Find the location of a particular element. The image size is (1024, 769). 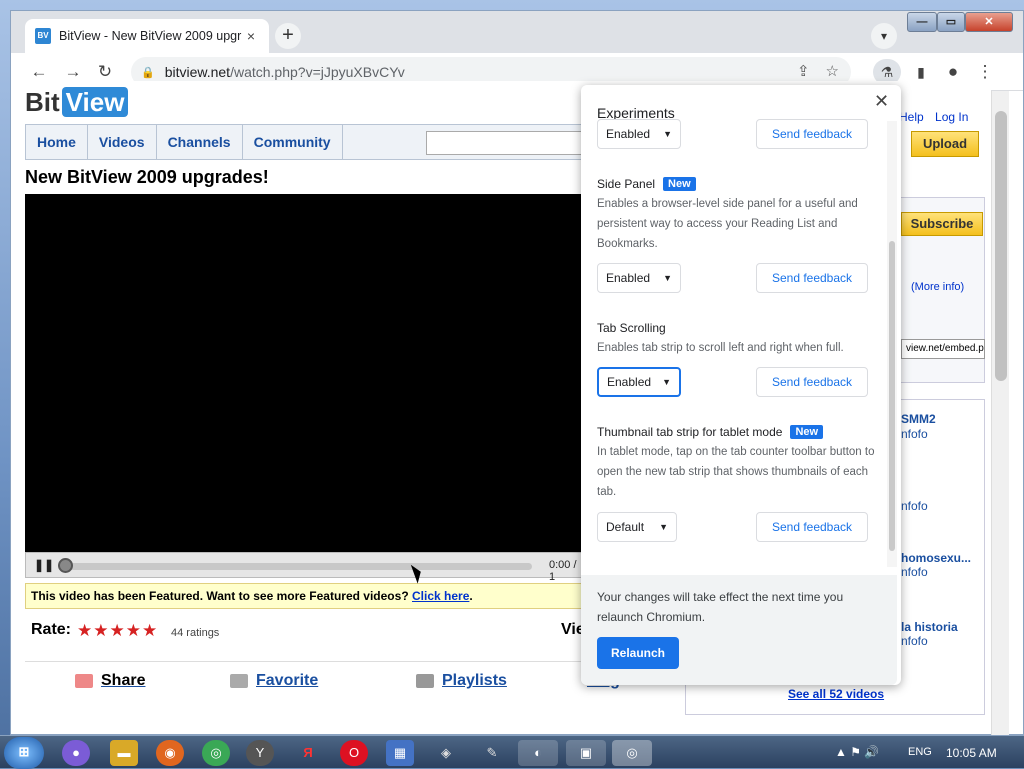

yandex-browser-icon: Y is located at coordinates (260, 753).